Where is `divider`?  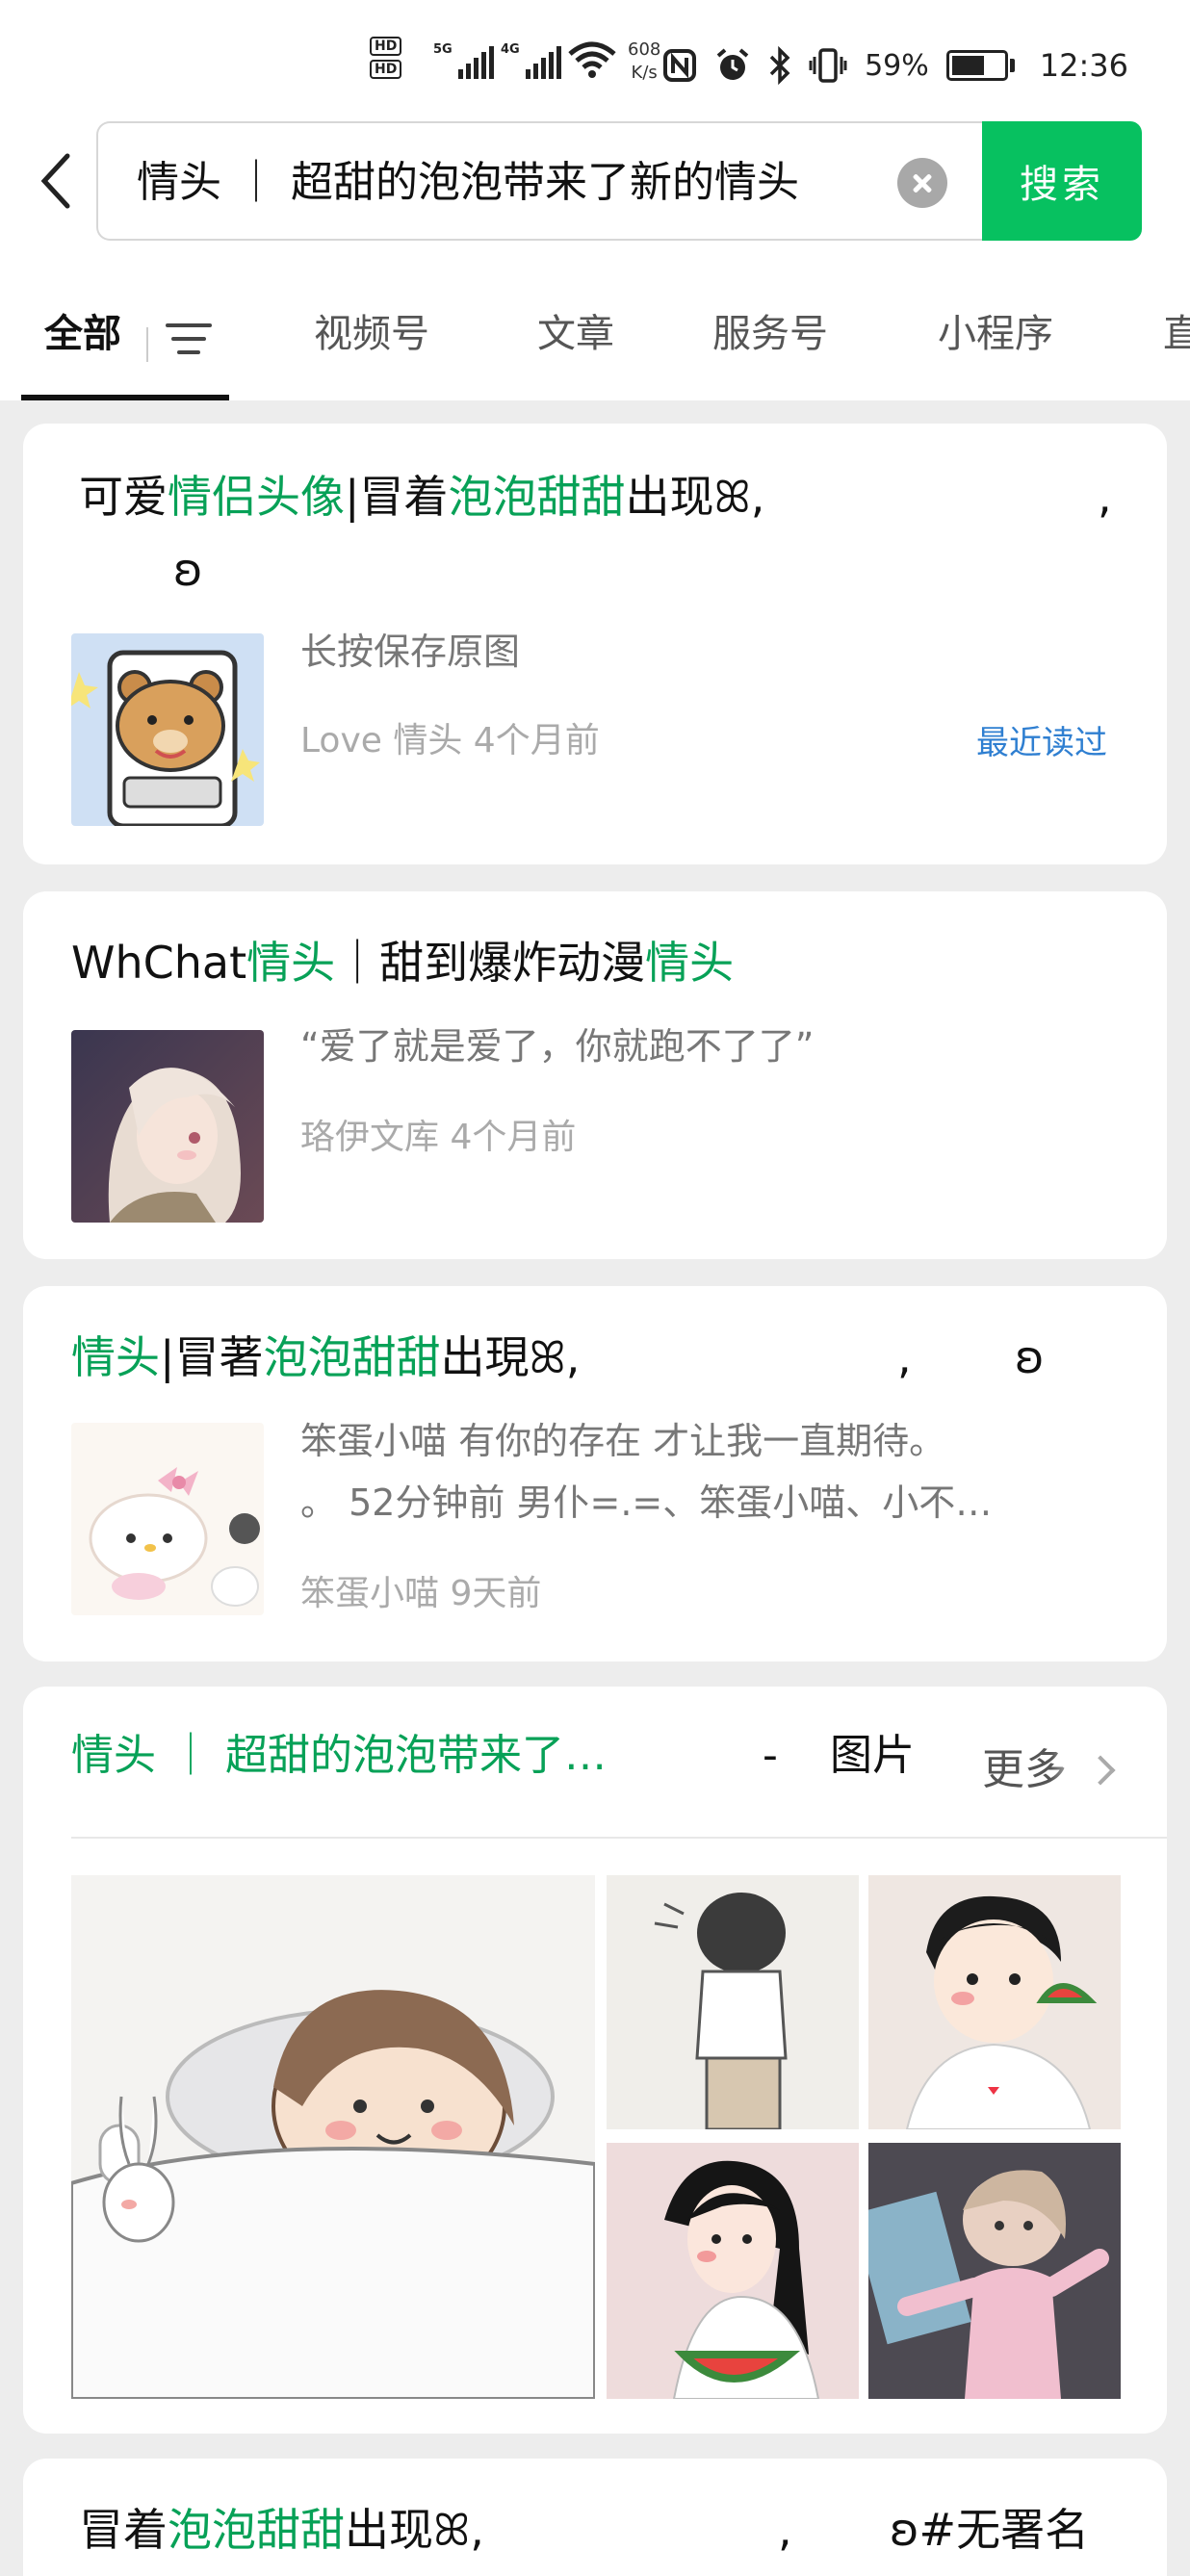 divider is located at coordinates (619, 1838).